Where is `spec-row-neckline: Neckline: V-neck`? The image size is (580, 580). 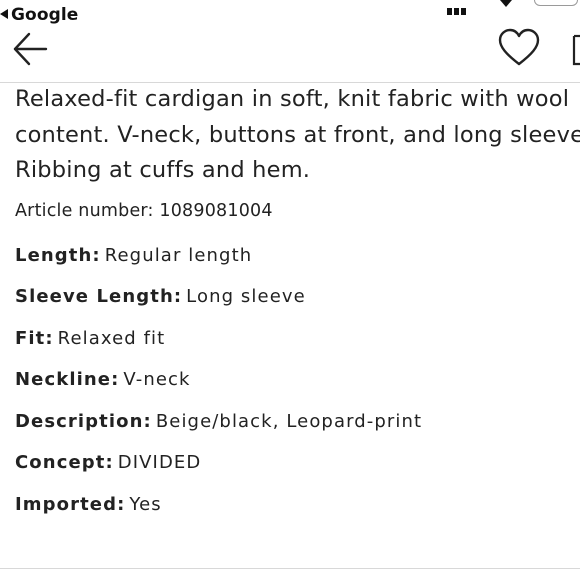
spec-row-neckline: Neckline: V-neck is located at coordinates (297, 390).